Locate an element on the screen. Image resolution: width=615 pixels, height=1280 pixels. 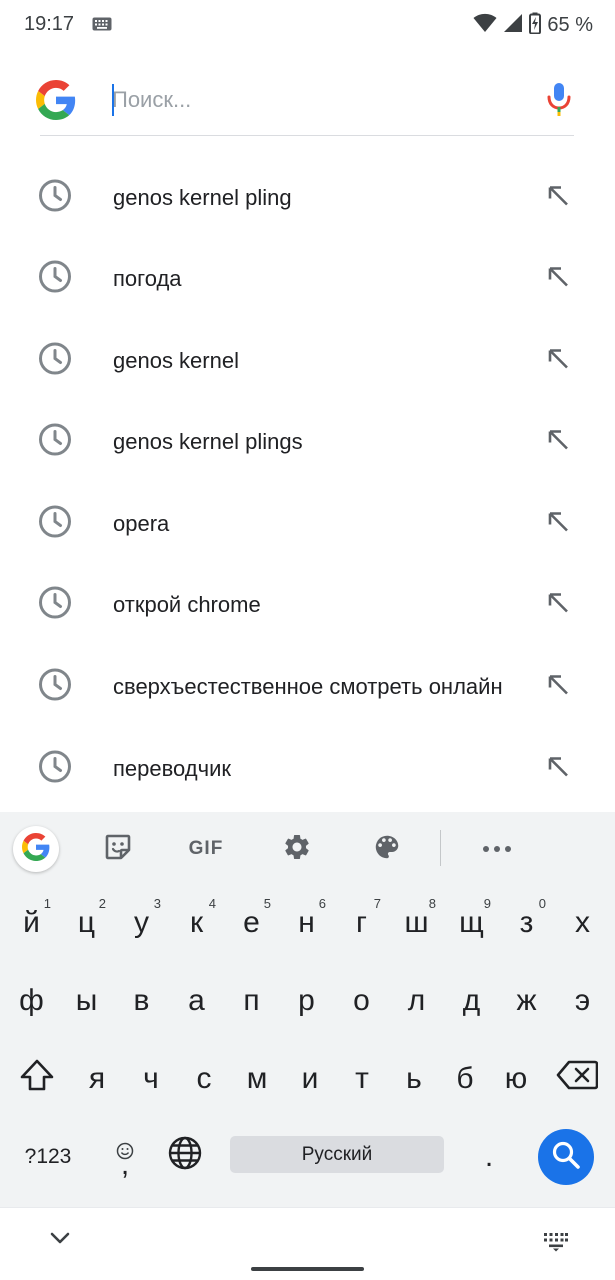
mic-icon is located at coordinates (559, 102).